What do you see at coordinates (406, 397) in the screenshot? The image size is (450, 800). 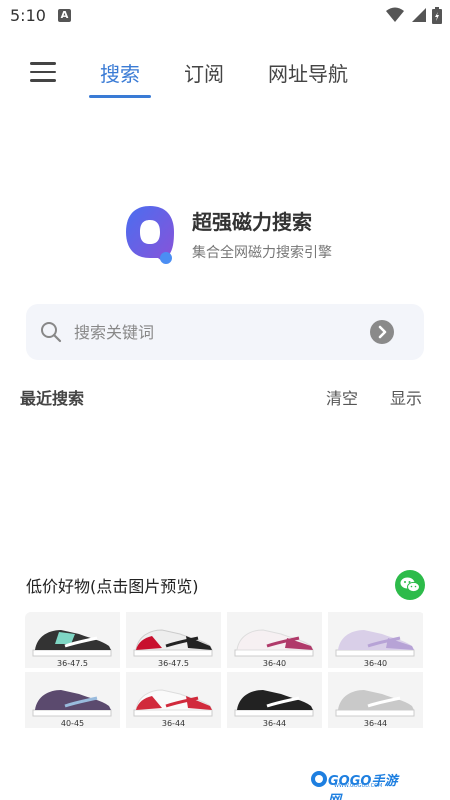 I see `show-button: 显示` at bounding box center [406, 397].